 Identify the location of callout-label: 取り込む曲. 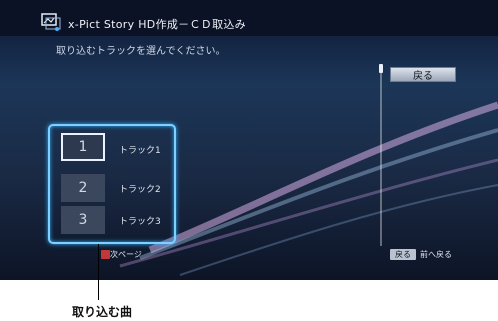
(102, 312).